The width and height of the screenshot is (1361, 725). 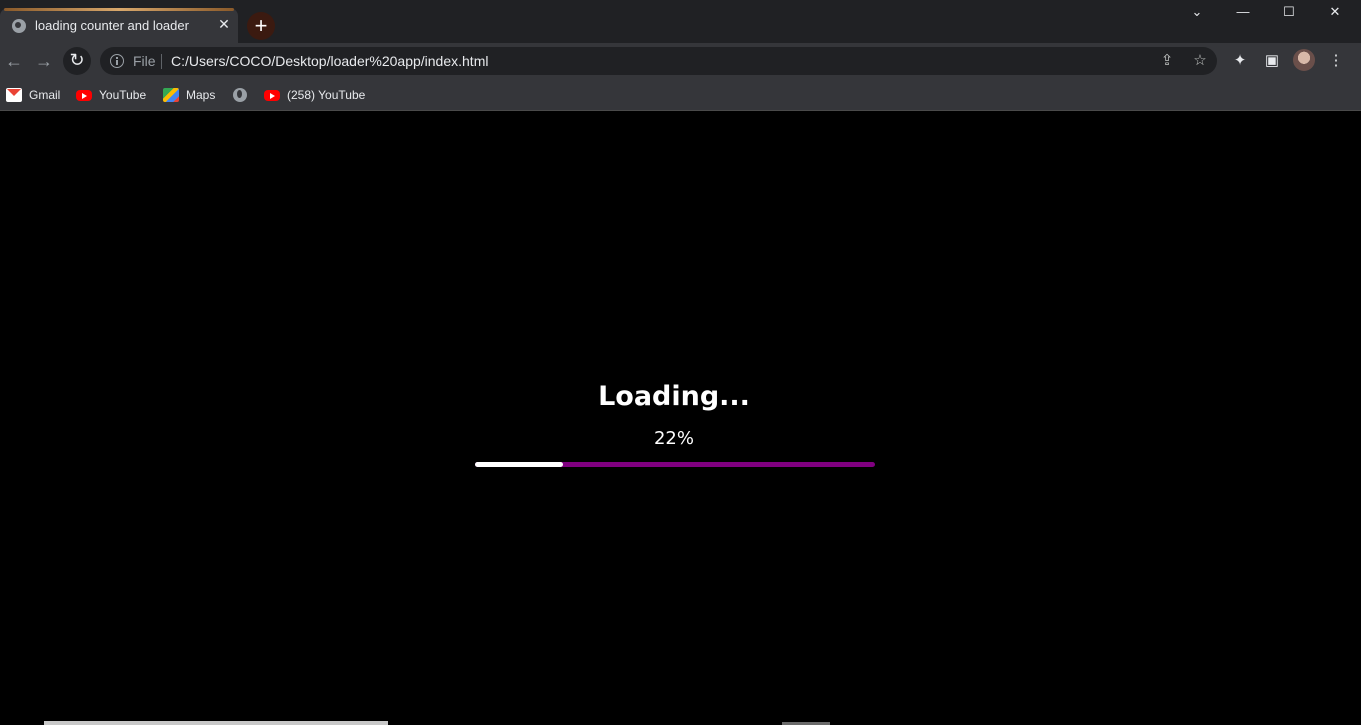 What do you see at coordinates (673, 438) in the screenshot?
I see `loading-percent: 22%` at bounding box center [673, 438].